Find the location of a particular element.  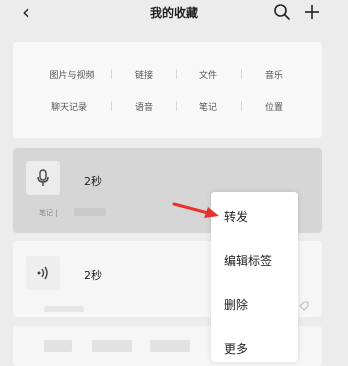

top-bar: ‹ 我的收藏 is located at coordinates (174, 13).